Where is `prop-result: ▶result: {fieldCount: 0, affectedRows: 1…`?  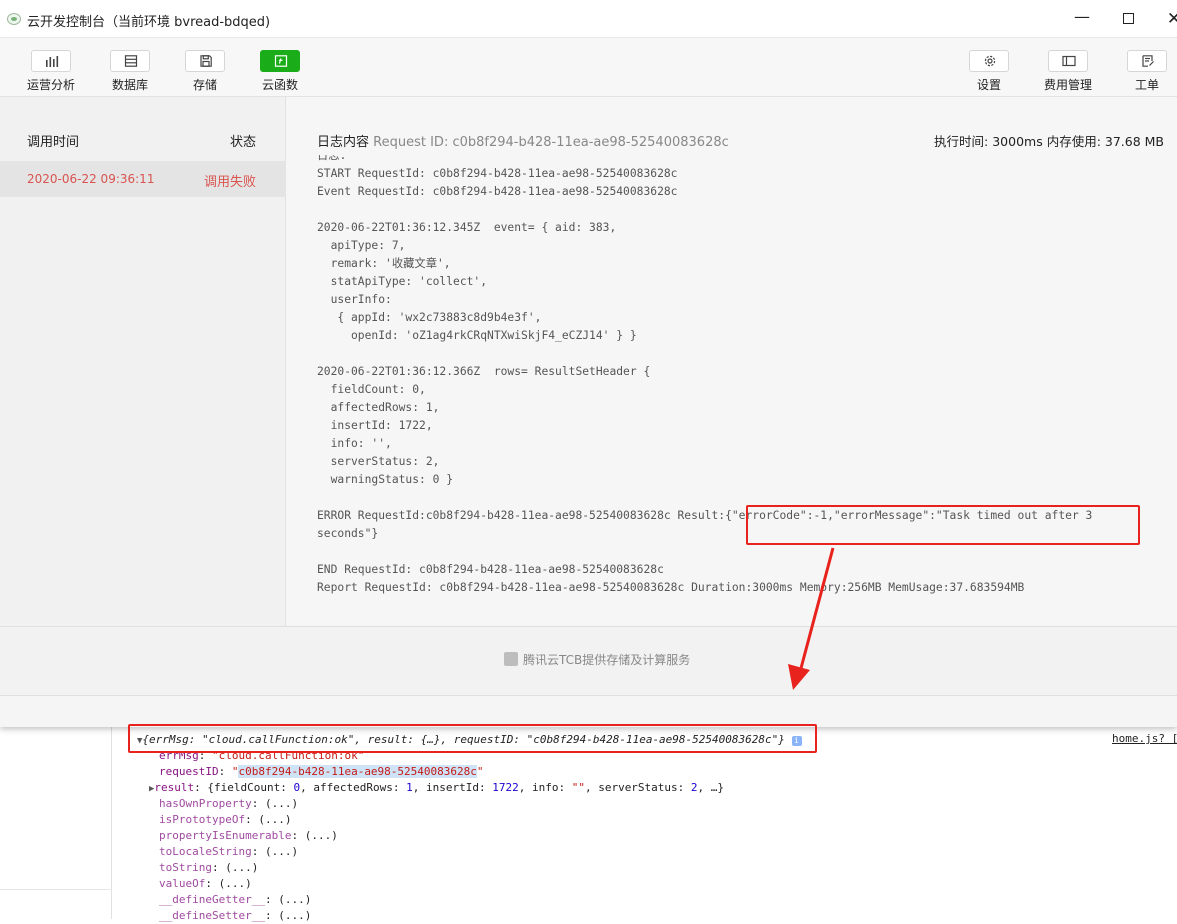
prop-result: ▶result: {fieldCount: 0, affectedRows: 1… is located at coordinates (436, 788).